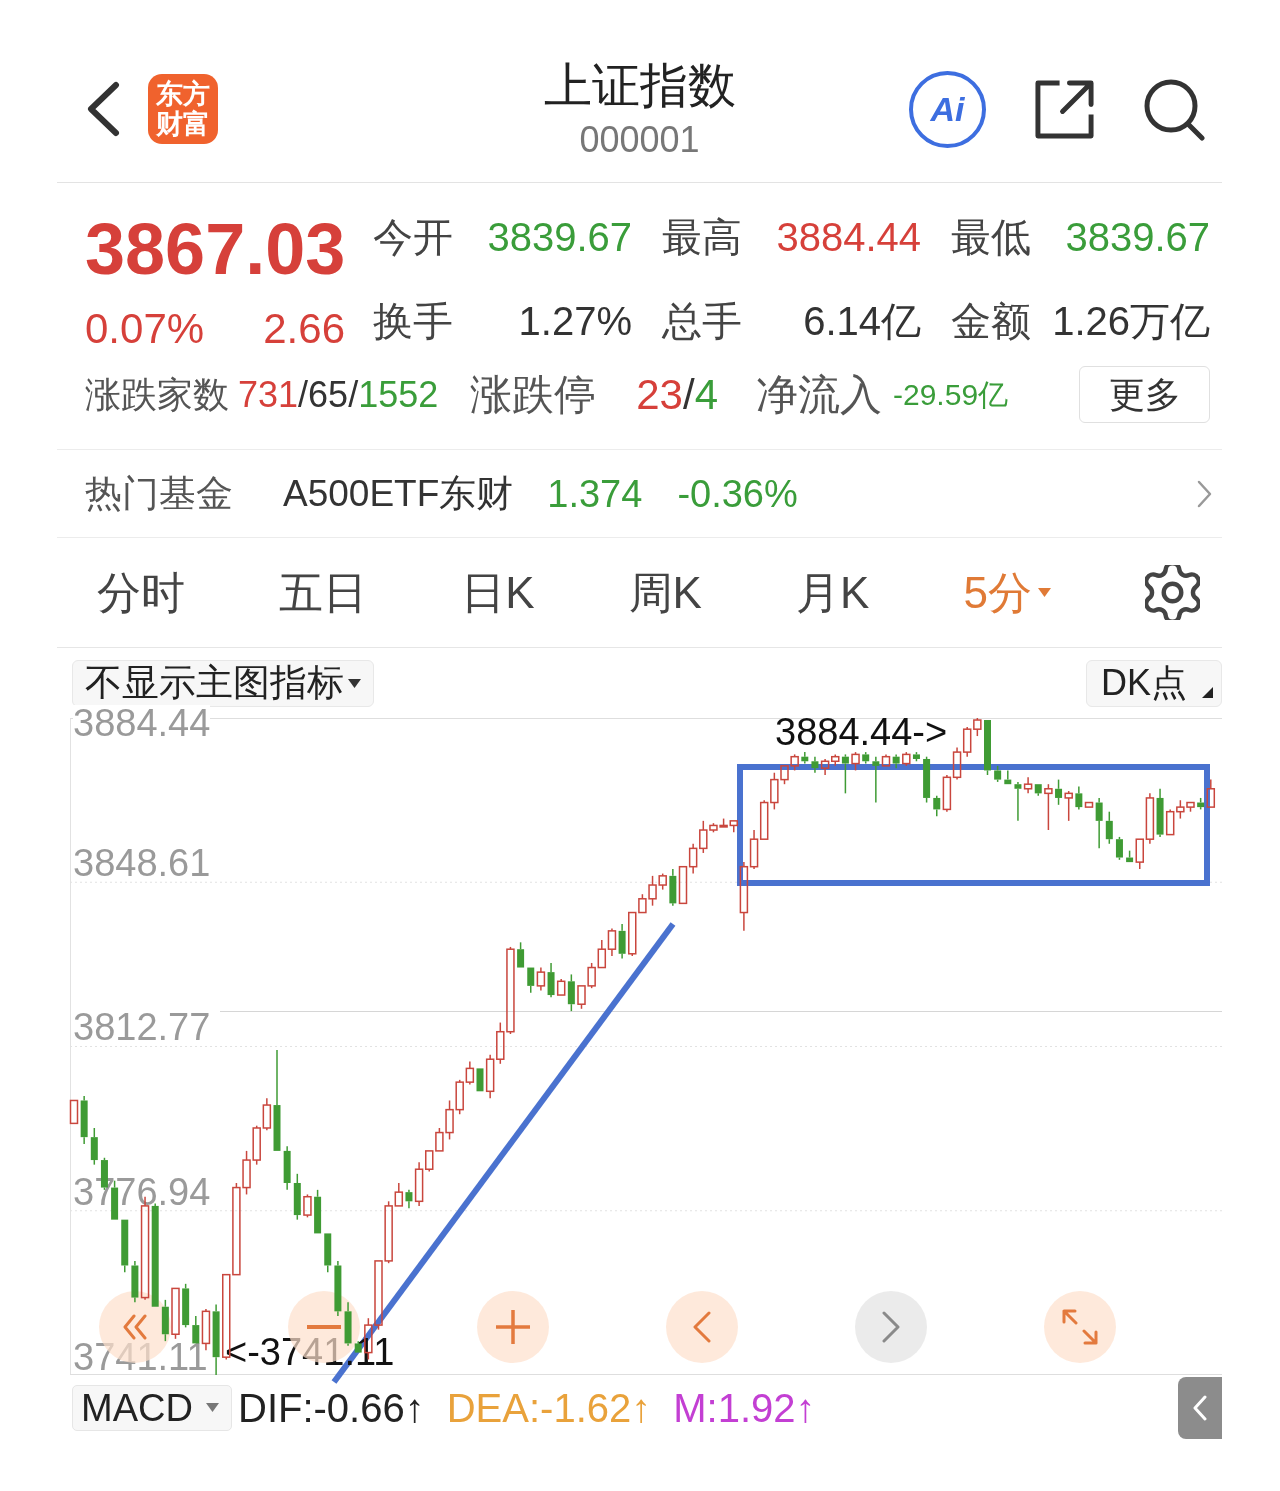 The image size is (1280, 1491). What do you see at coordinates (324, 1327) in the screenshot?
I see `minus-icon` at bounding box center [324, 1327].